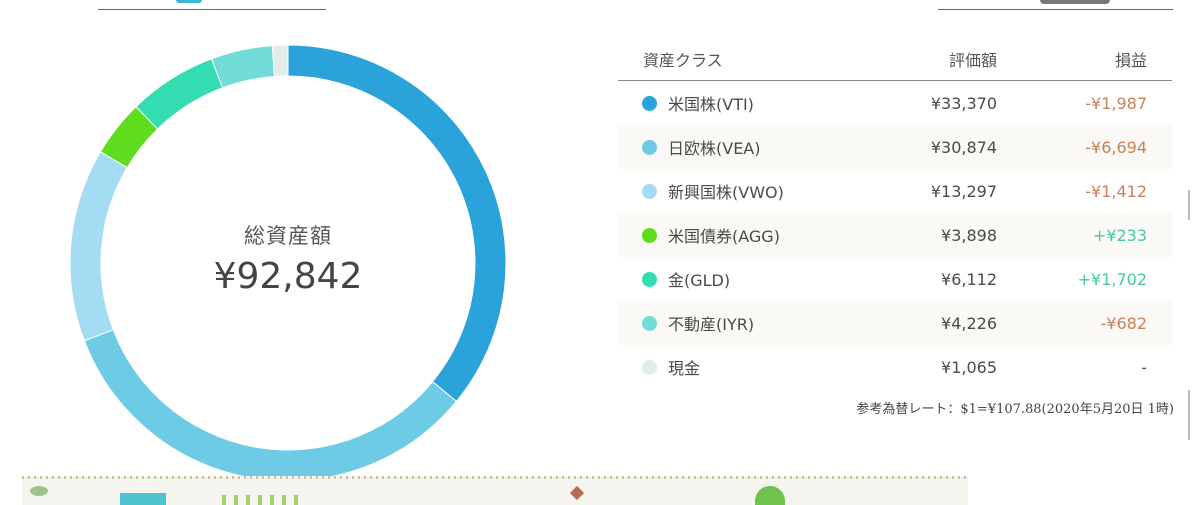 This screenshot has height=505, width=1200. I want to click on asset-class-cell: 現金, so click(737, 367).